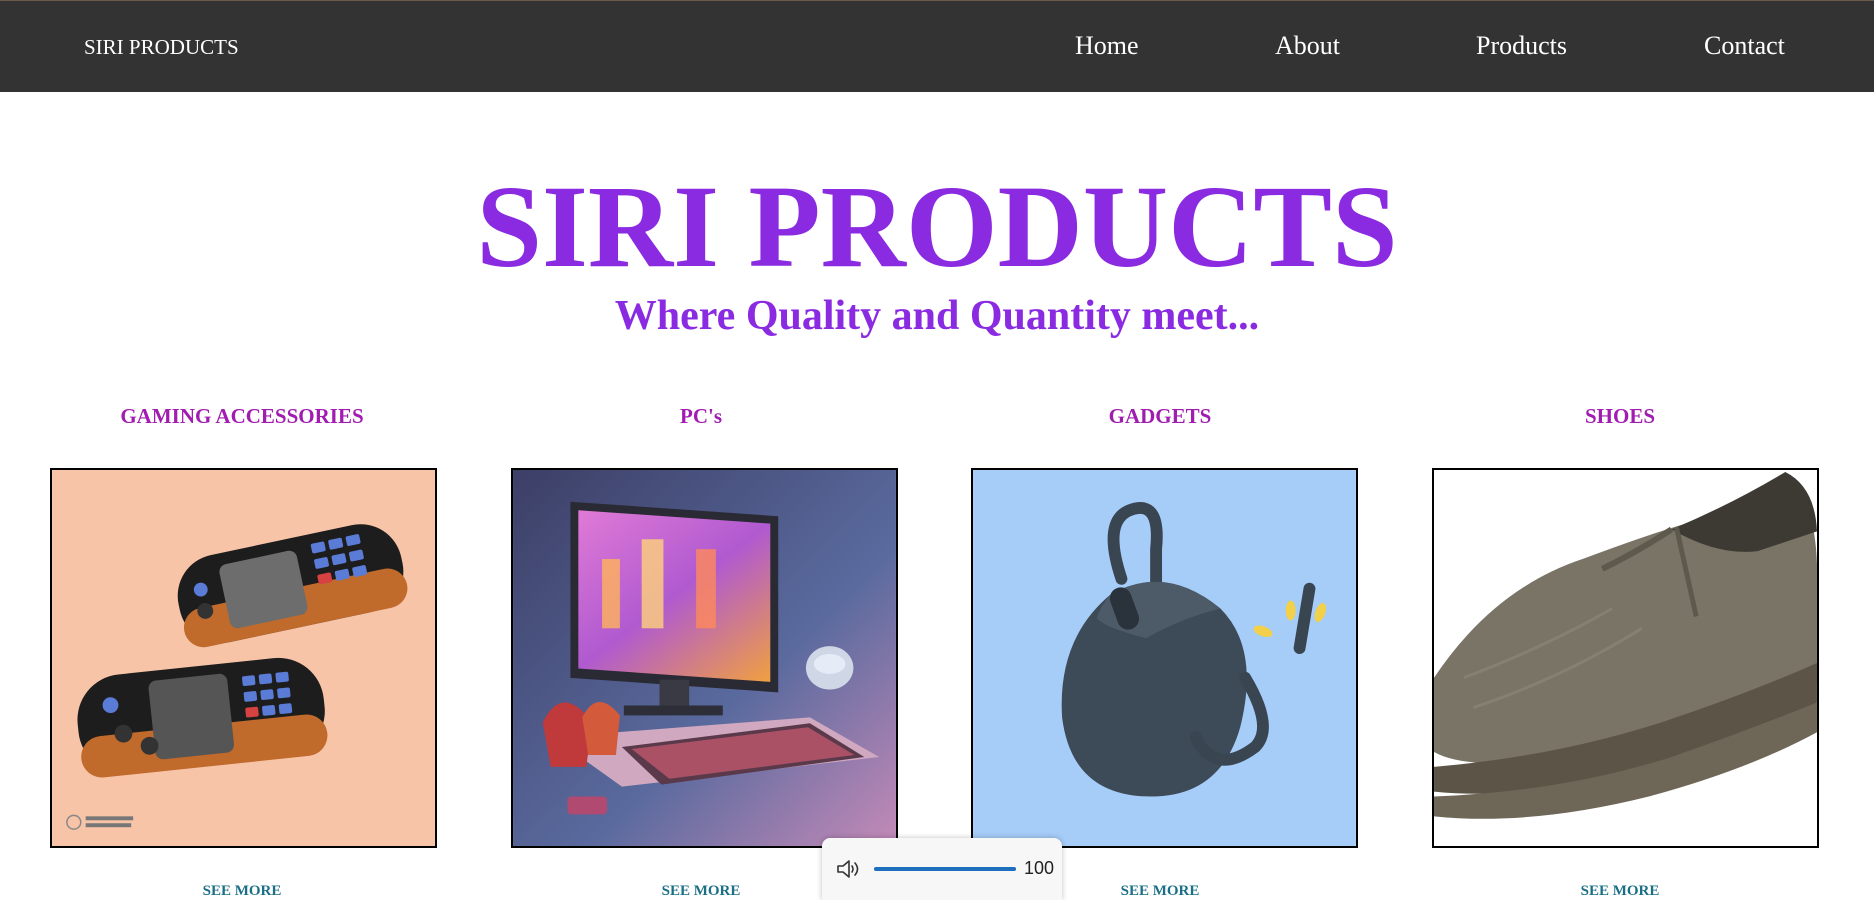 This screenshot has height=900, width=1874. I want to click on gaming-accessories-image, so click(243, 658).